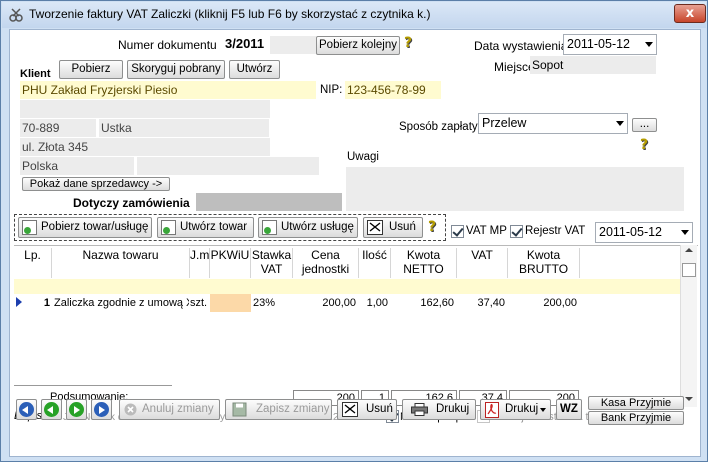 The width and height of the screenshot is (708, 462). Describe the element at coordinates (326, 263) in the screenshot. I see `column-header-unit-price: Cena jednostki` at that location.